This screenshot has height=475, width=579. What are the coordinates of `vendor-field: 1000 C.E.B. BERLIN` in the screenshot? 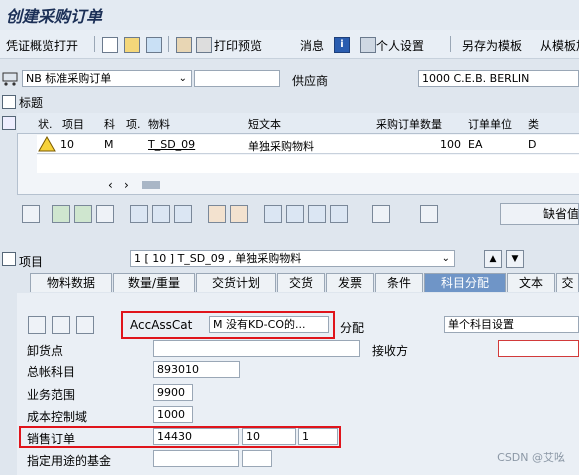 It's located at (498, 78).